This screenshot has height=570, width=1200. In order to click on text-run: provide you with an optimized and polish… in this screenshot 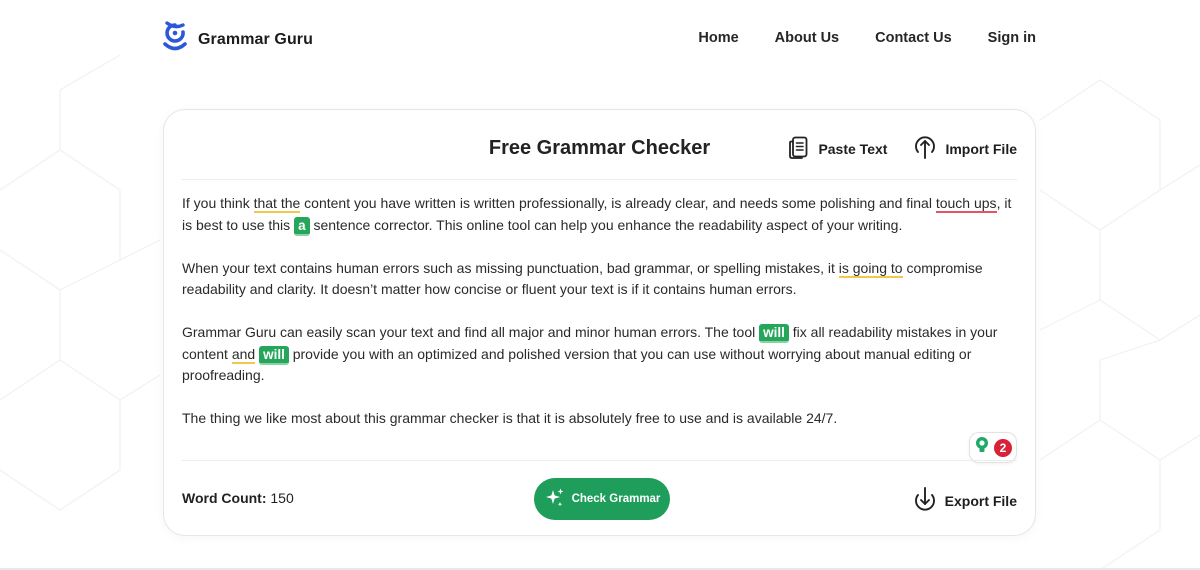, I will do `click(577, 364)`.